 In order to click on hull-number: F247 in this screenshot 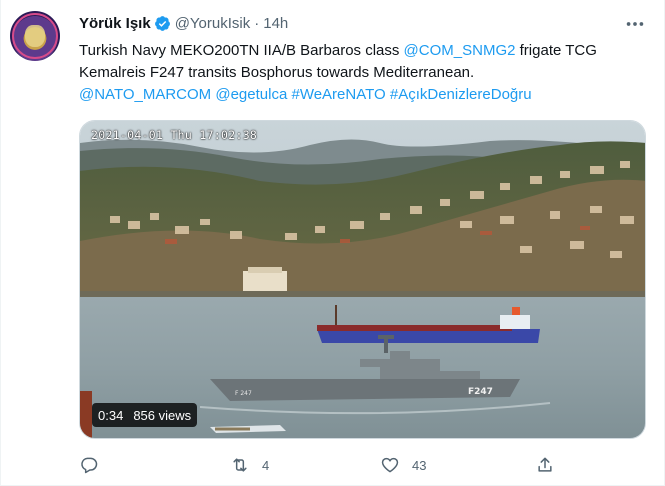, I will do `click(480, 392)`.